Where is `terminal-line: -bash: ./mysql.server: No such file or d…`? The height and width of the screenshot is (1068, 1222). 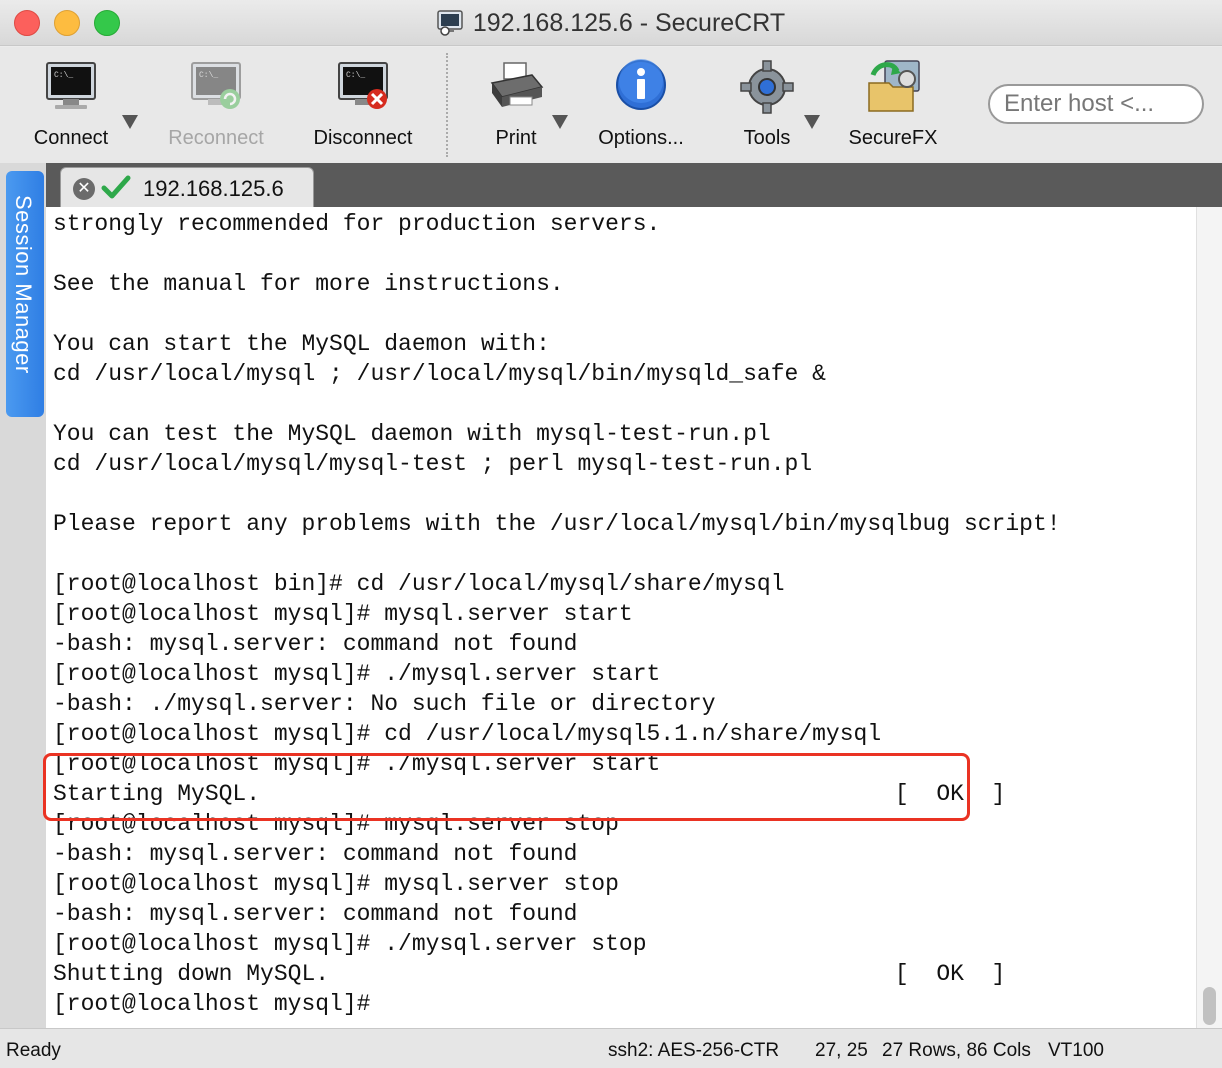
terminal-line: -bash: ./mysql.server: No such file or d… is located at coordinates (384, 704).